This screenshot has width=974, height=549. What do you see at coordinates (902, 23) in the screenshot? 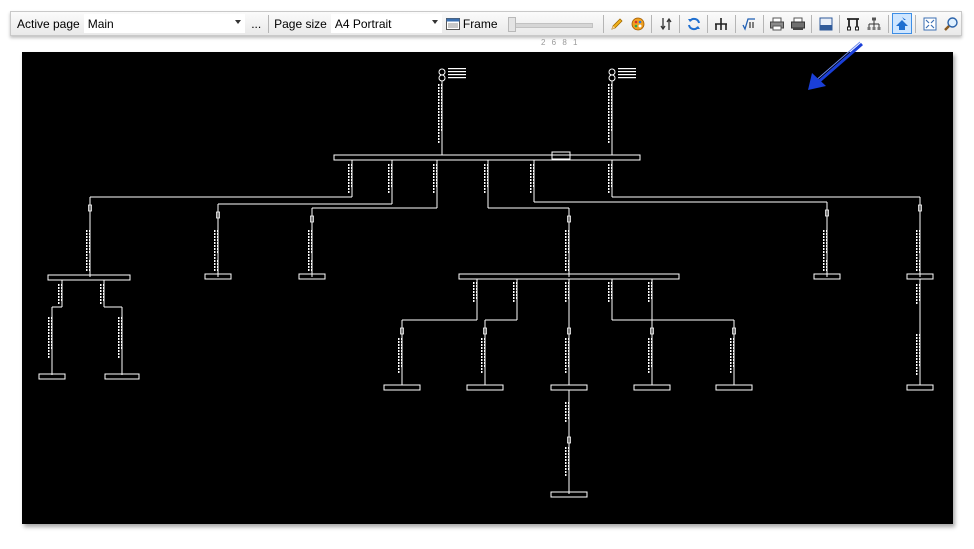
I see `auto-layout-button` at bounding box center [902, 23].